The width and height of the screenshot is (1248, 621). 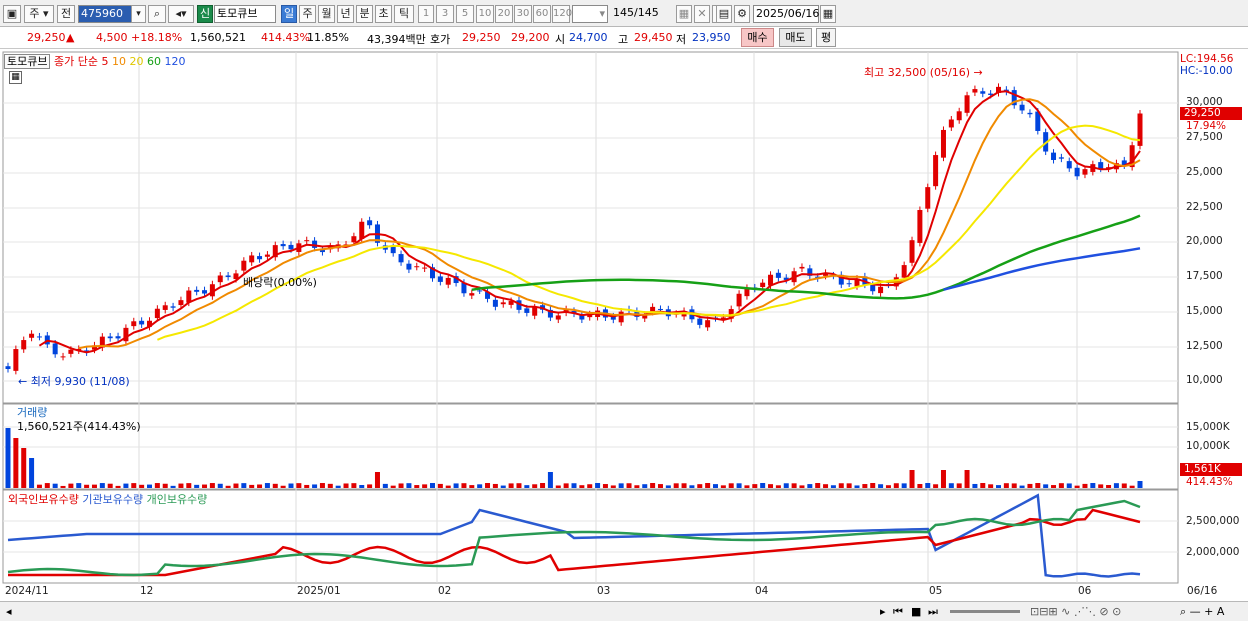 What do you see at coordinates (985, 611) in the screenshot?
I see `zoom-slider` at bounding box center [985, 611].